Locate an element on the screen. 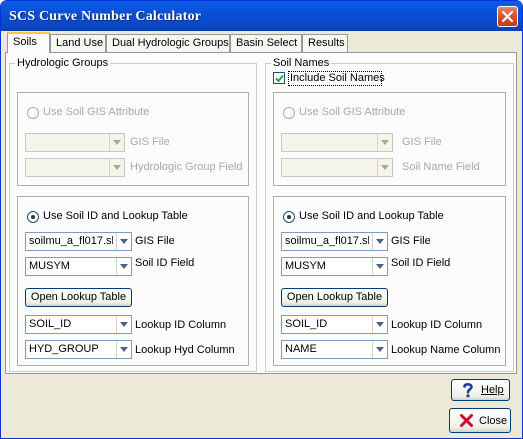  tab-land-use: Land Use is located at coordinates (78, 43).